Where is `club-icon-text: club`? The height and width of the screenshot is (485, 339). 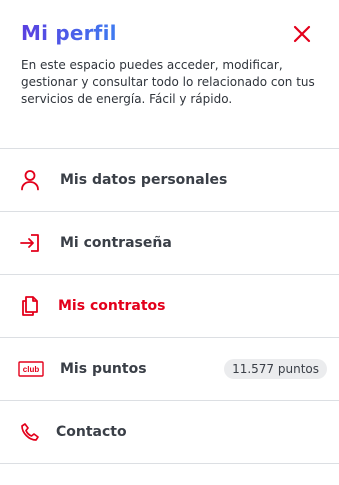
club-icon-text: club is located at coordinates (31, 369).